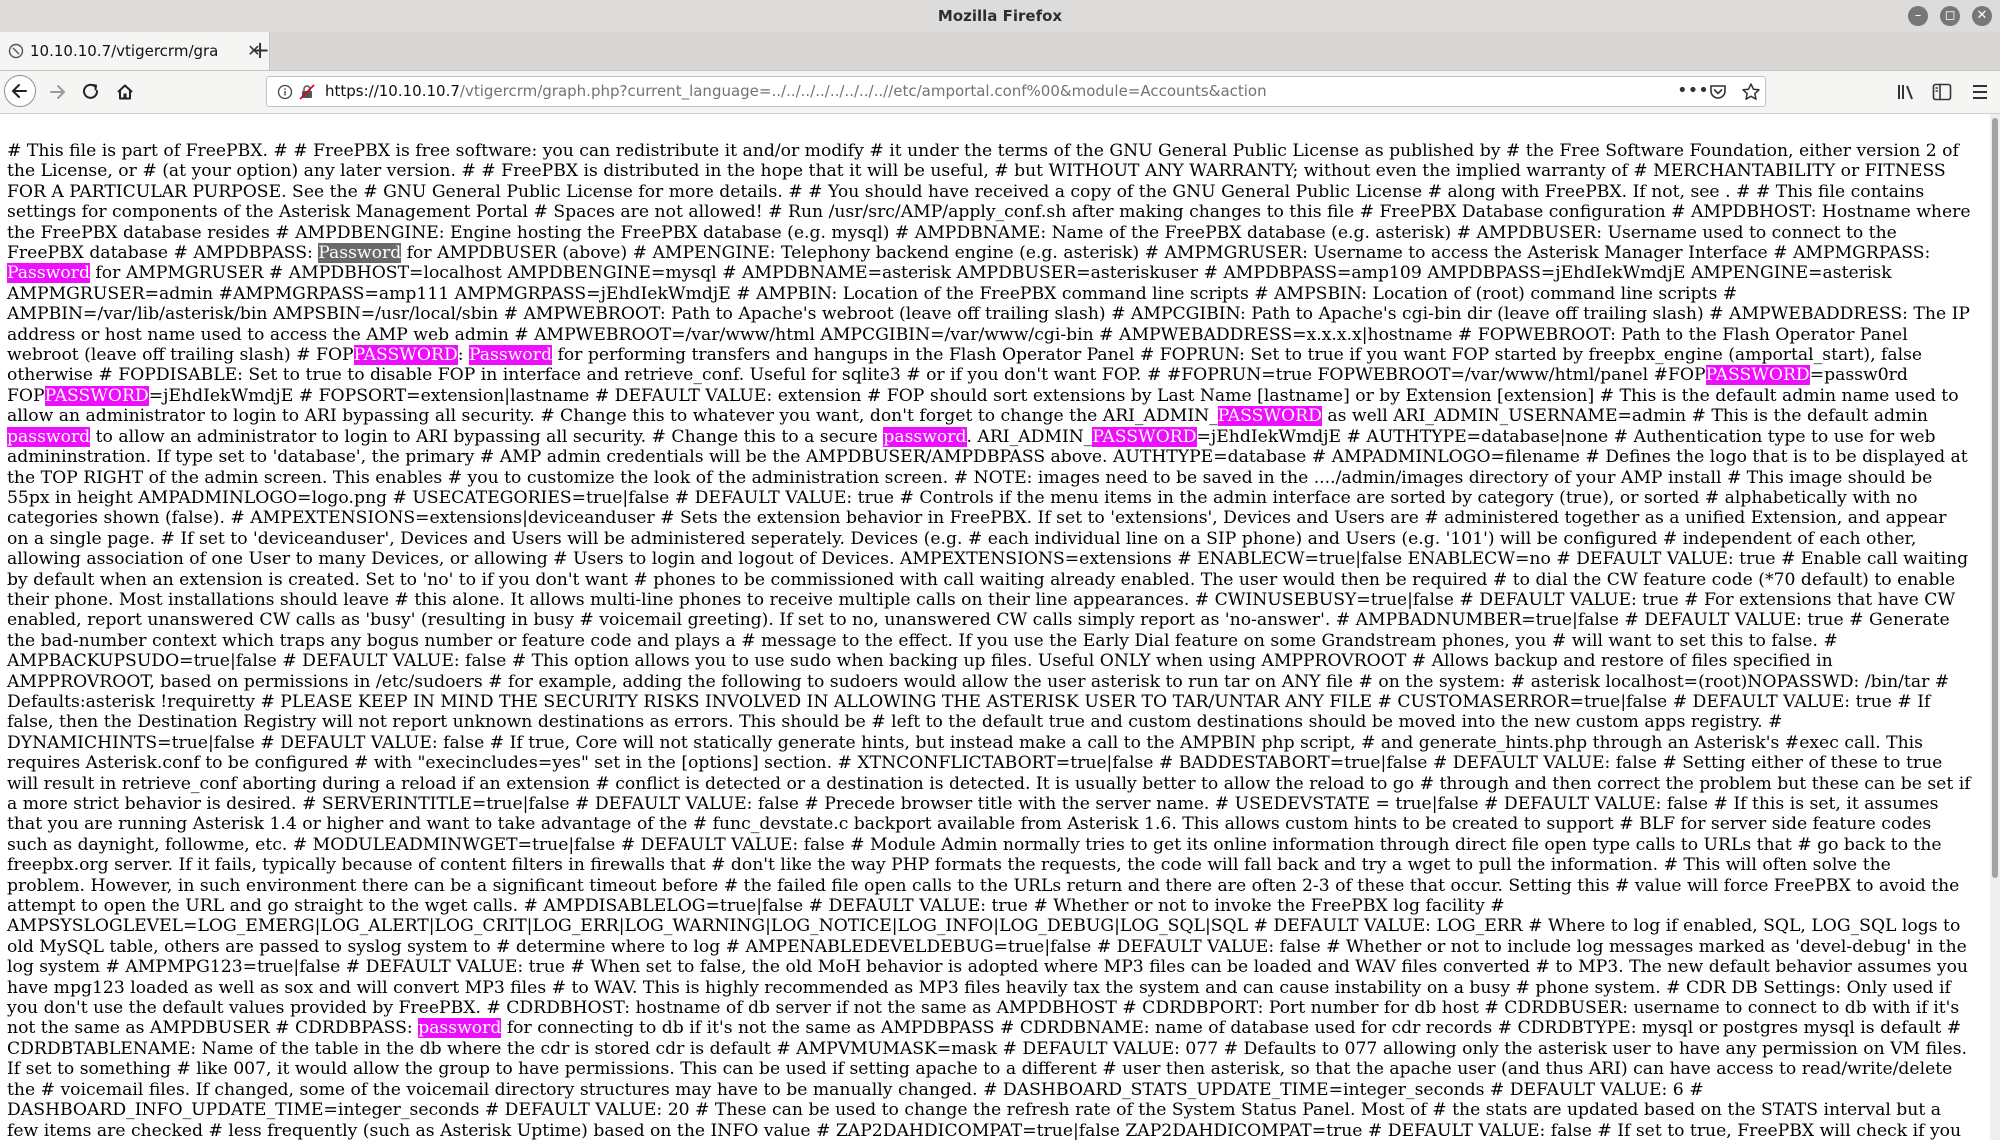 This screenshot has width=2000, height=1140. What do you see at coordinates (1950, 16) in the screenshot?
I see `maximize-button: ◻` at bounding box center [1950, 16].